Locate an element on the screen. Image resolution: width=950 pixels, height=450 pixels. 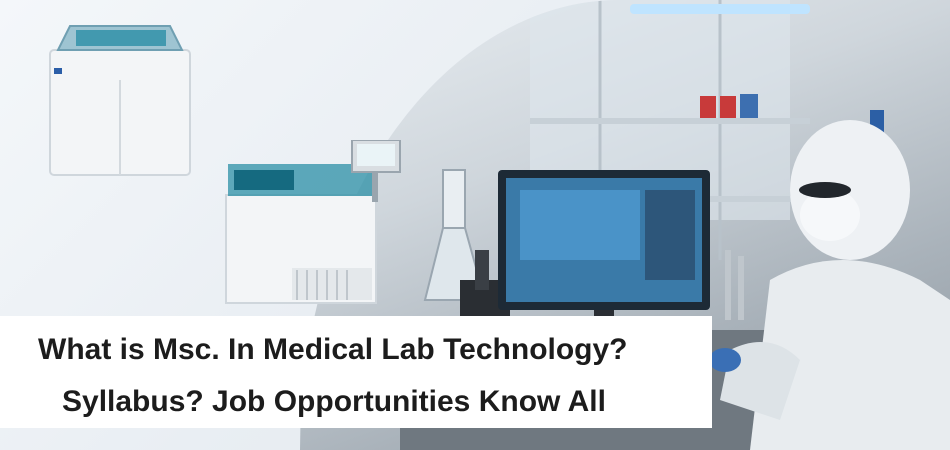
lab-monitor is located at coordinates (604, 250).